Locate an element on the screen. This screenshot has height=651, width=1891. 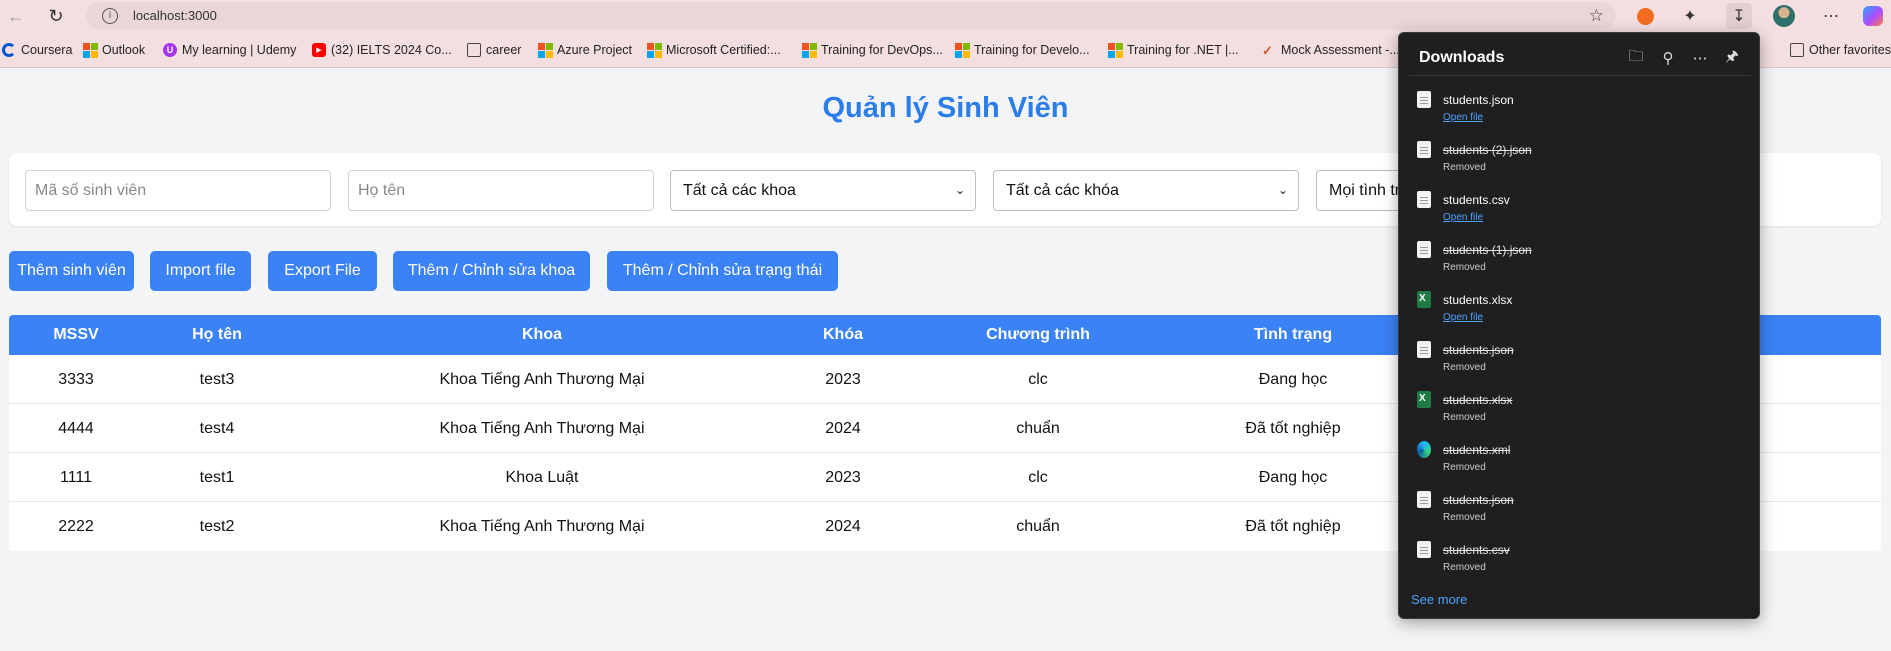
download-item: students (2).json Removed is located at coordinates (1579, 162).